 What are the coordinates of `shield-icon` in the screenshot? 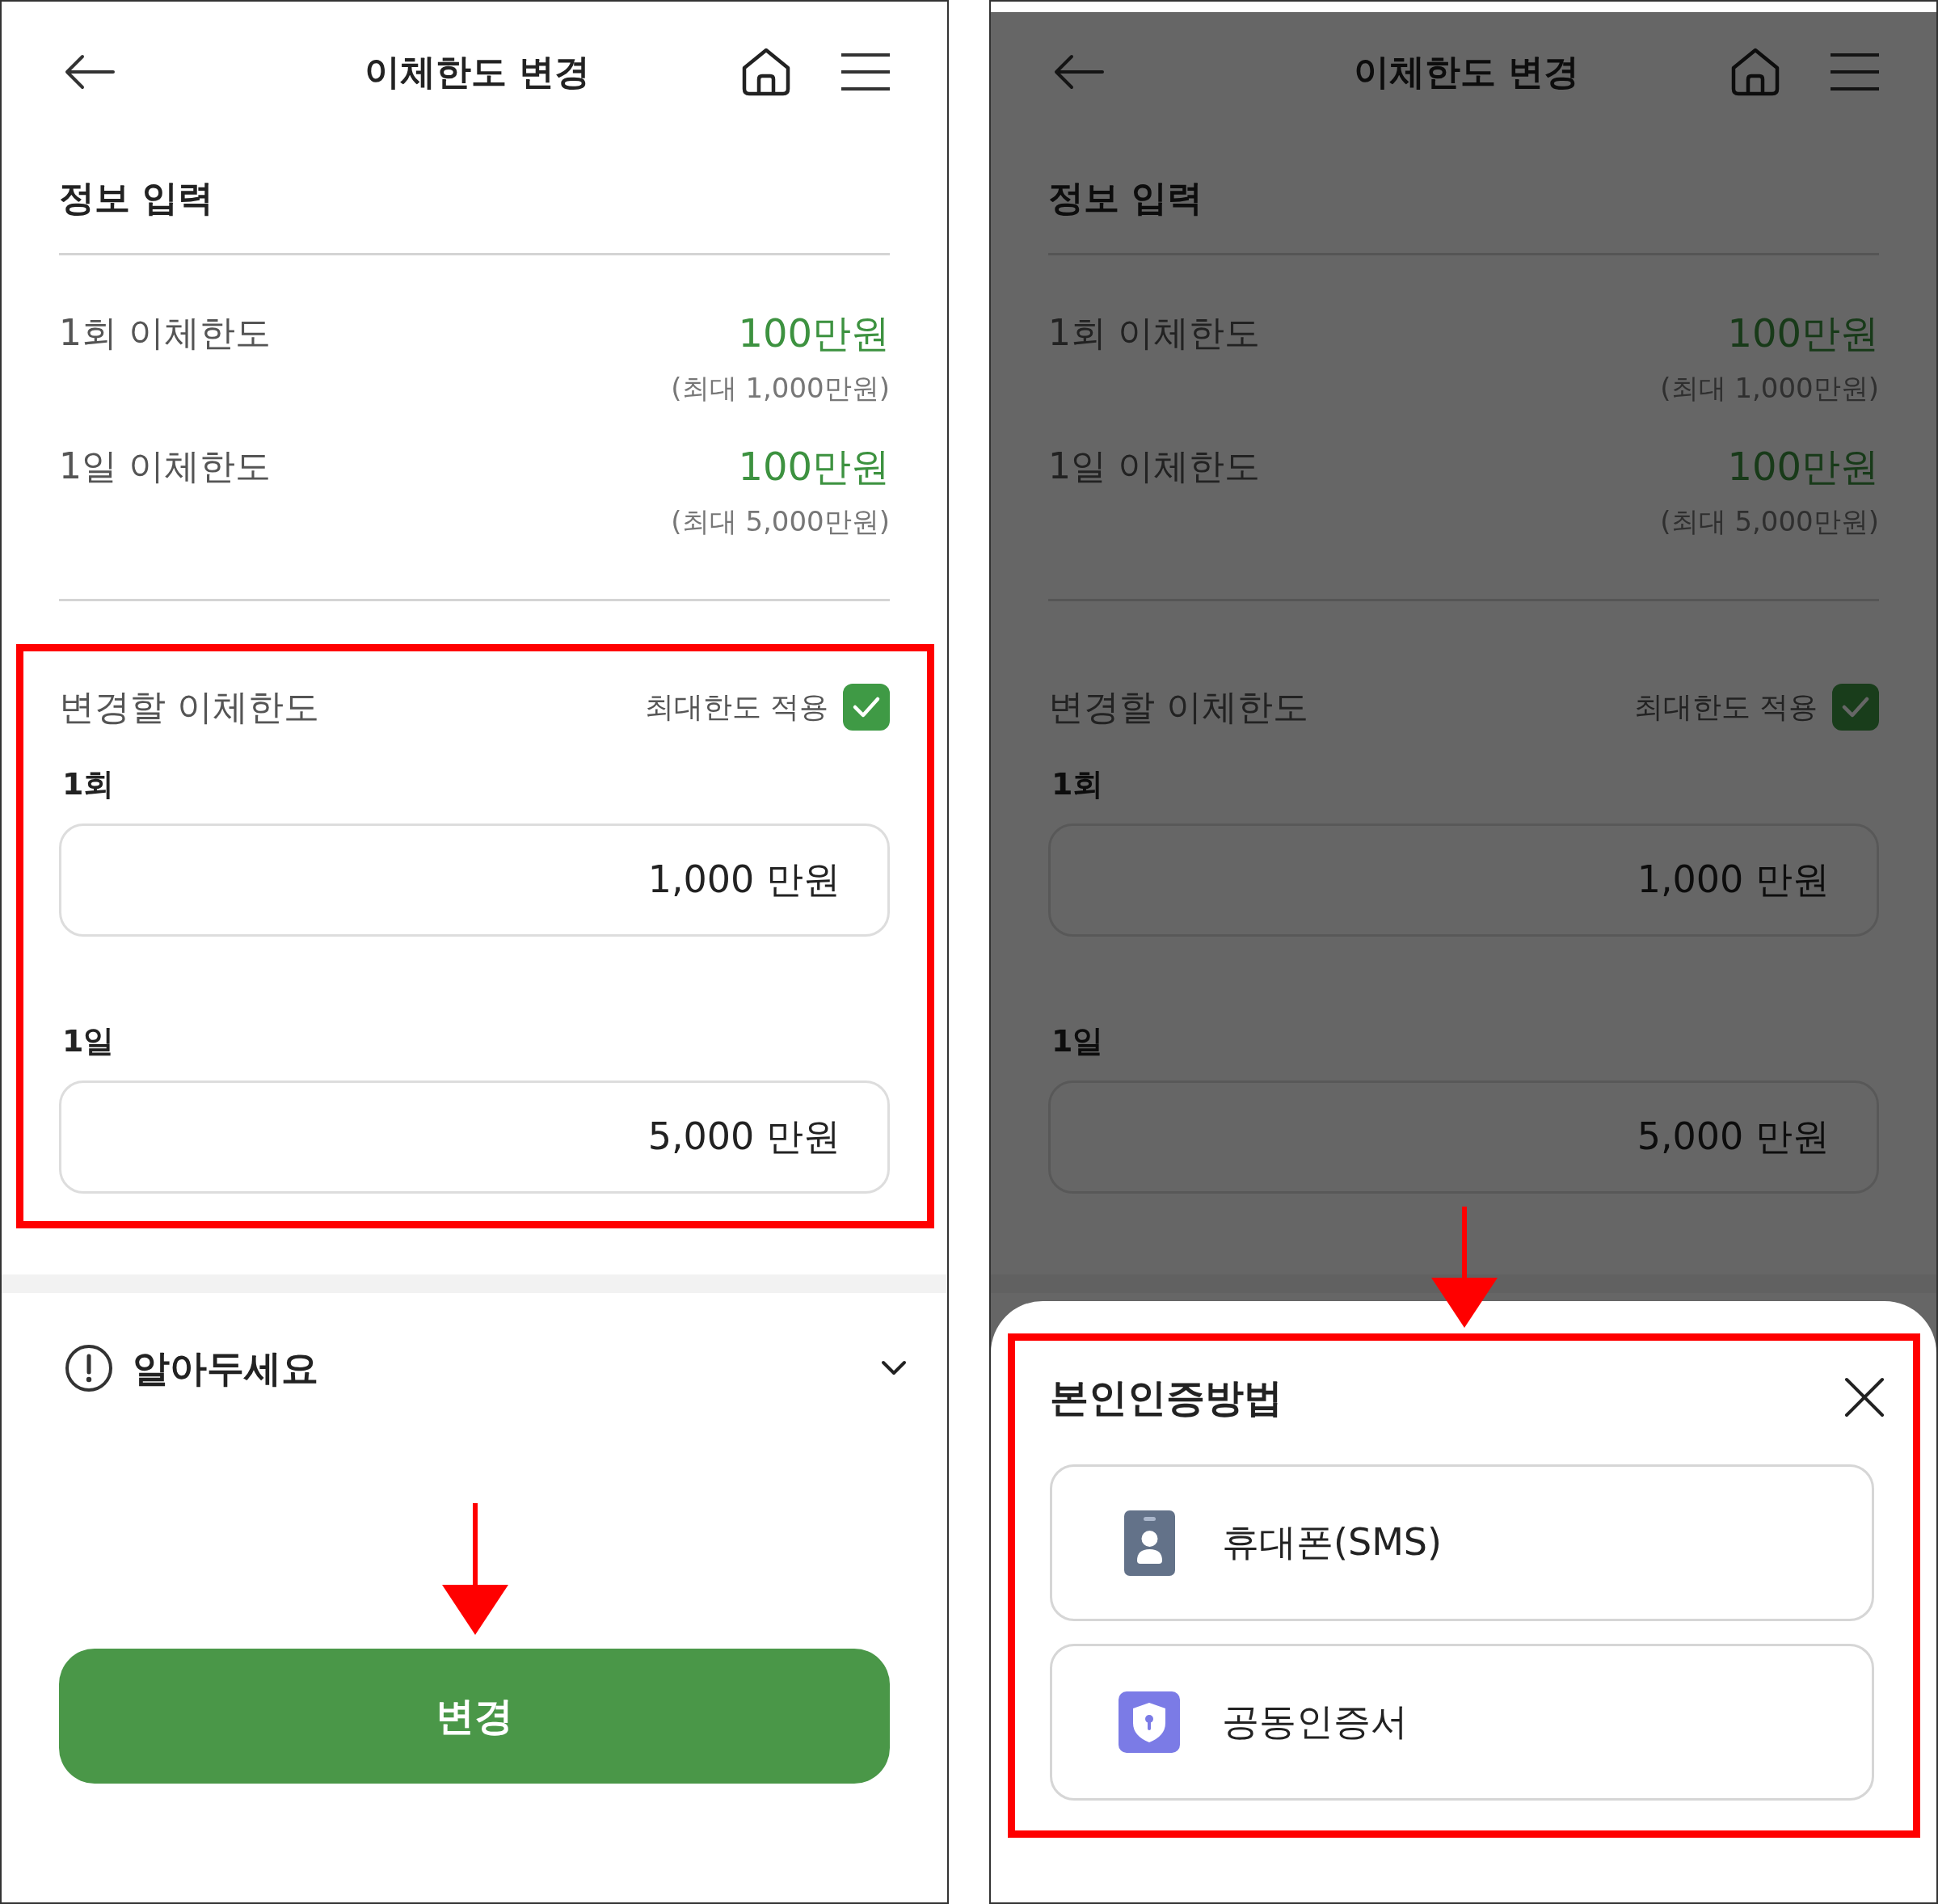 It's located at (1149, 1722).